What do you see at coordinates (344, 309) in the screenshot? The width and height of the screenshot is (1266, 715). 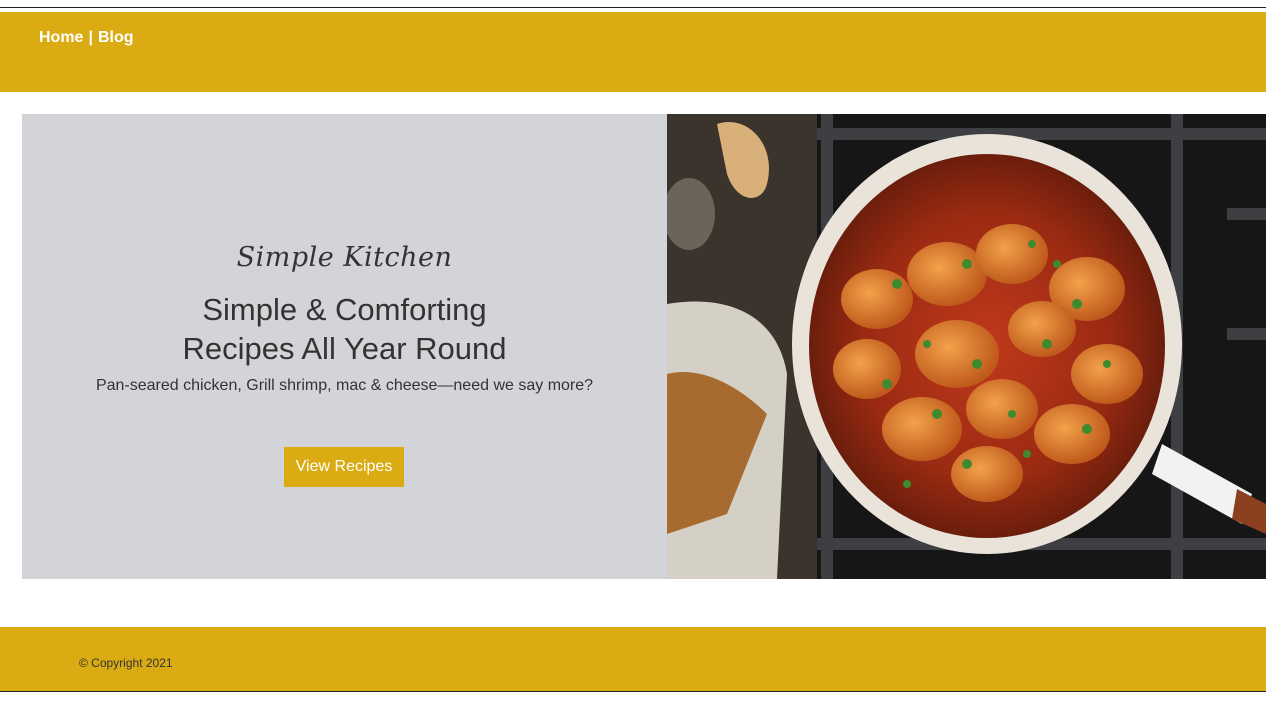 I see `hero-headline-line-1: Simple & Comforting` at bounding box center [344, 309].